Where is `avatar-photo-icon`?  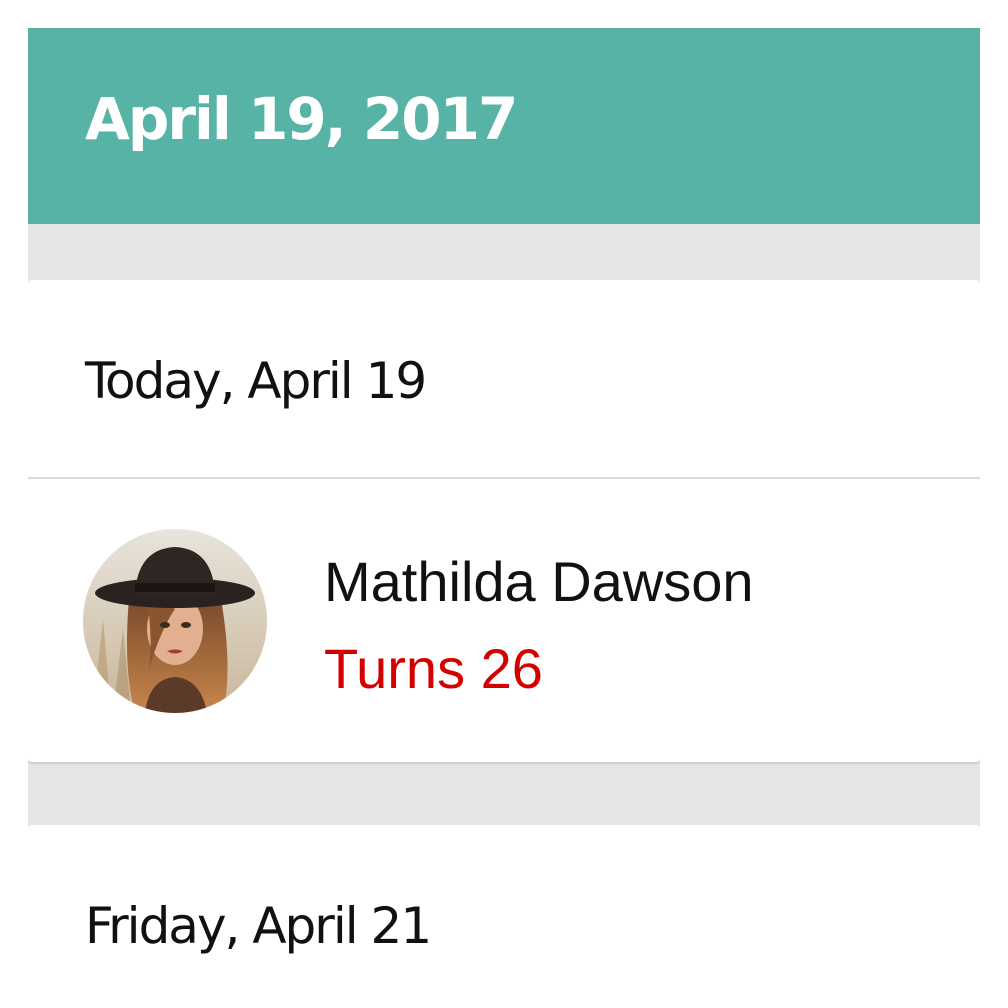
avatar-photo-icon is located at coordinates (175, 621).